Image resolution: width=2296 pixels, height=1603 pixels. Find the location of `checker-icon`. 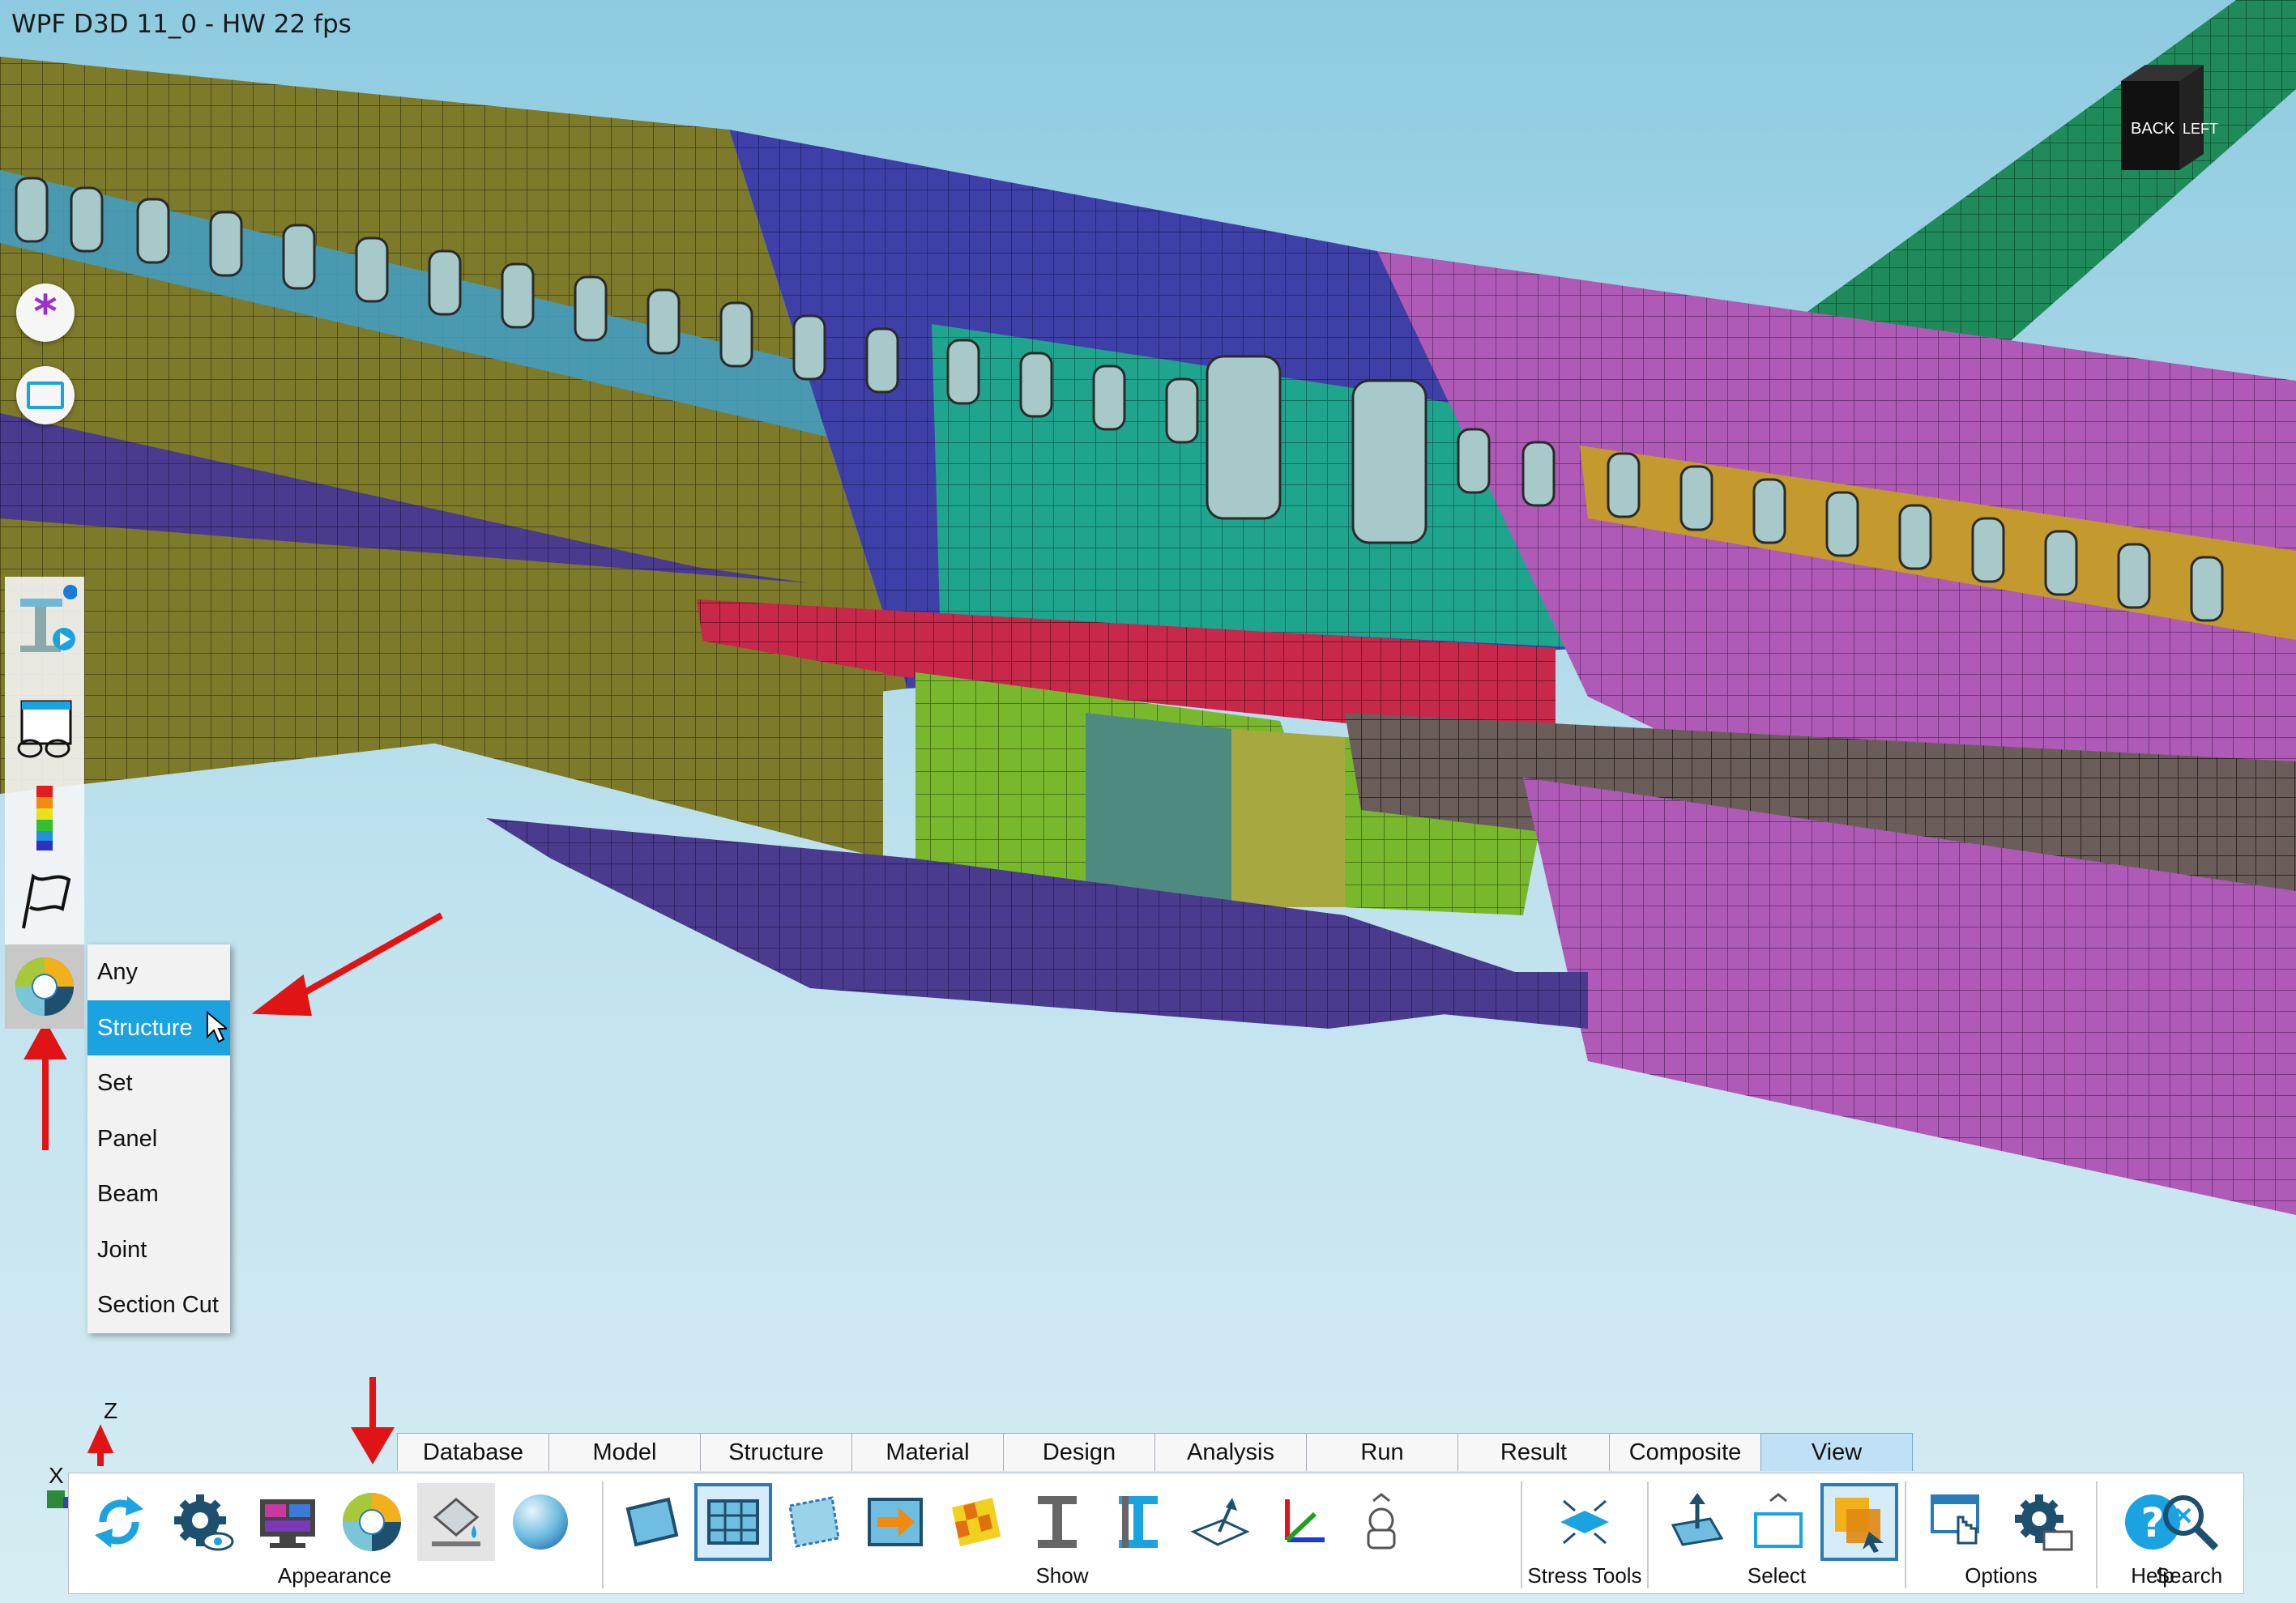

checker-icon is located at coordinates (977, 1522).